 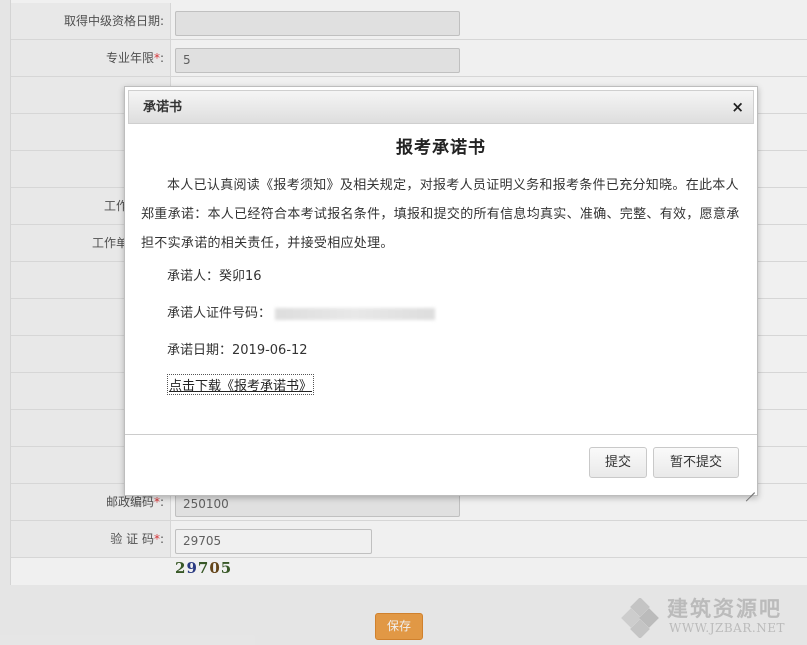 I want to click on promisor-label: 承诺人：, so click(x=193, y=276).